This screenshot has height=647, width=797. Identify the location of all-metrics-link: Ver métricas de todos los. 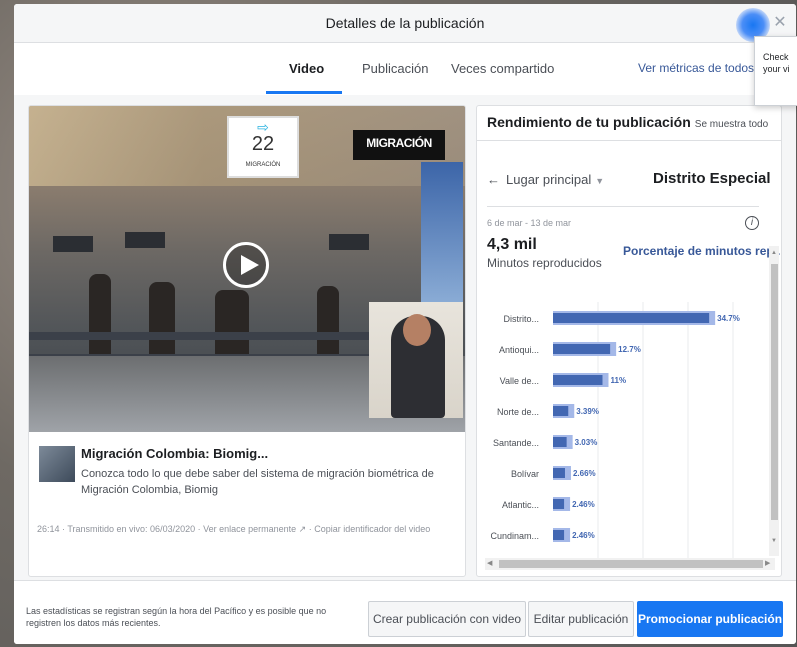
(705, 68).